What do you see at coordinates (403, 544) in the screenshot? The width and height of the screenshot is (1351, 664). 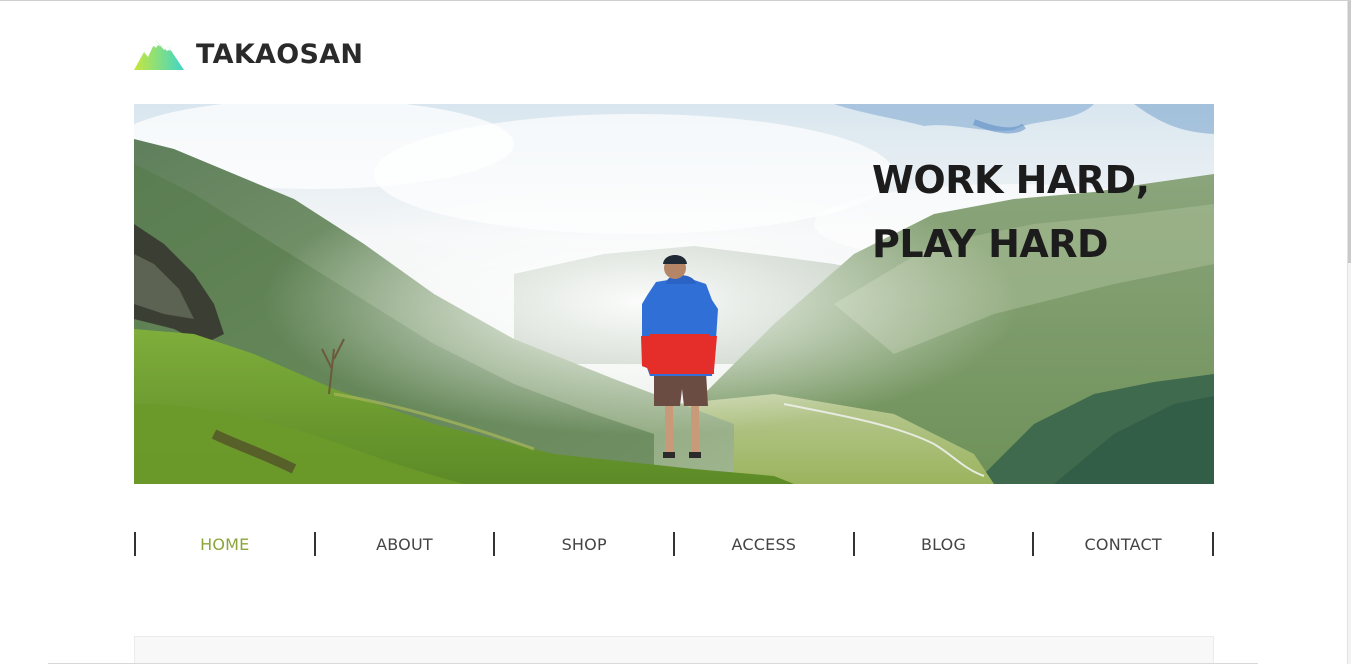 I see `nav-item-about: ABOUT` at bounding box center [403, 544].